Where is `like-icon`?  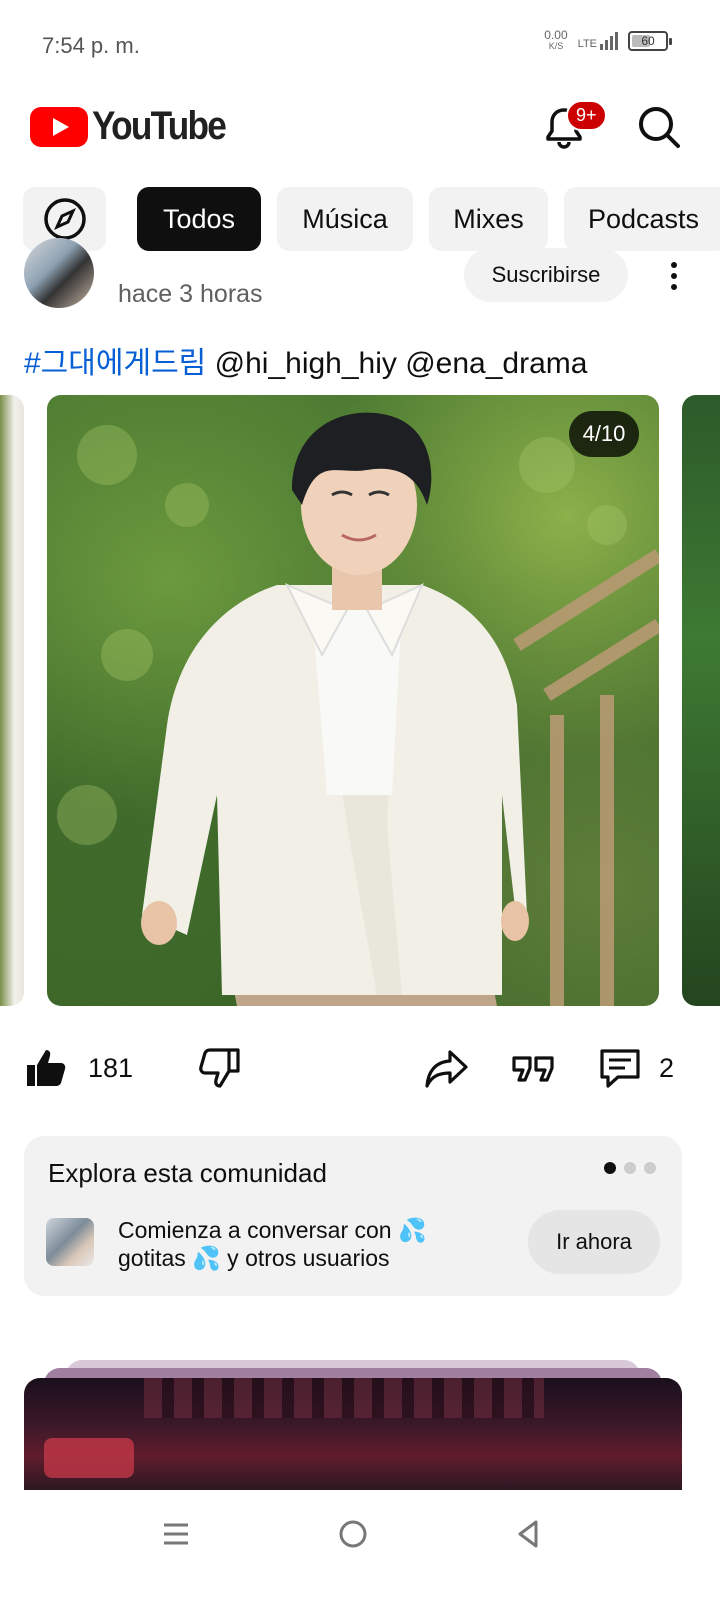
like-icon is located at coordinates (46, 1068).